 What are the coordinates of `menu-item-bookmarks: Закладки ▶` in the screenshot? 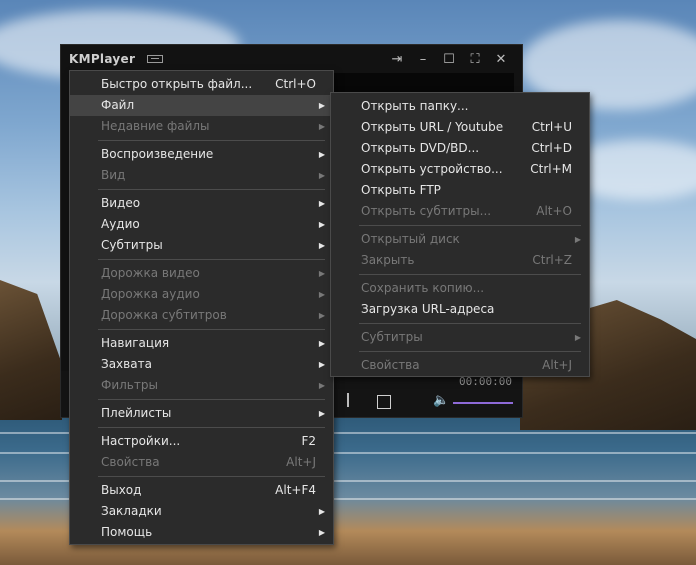 It's located at (201, 511).